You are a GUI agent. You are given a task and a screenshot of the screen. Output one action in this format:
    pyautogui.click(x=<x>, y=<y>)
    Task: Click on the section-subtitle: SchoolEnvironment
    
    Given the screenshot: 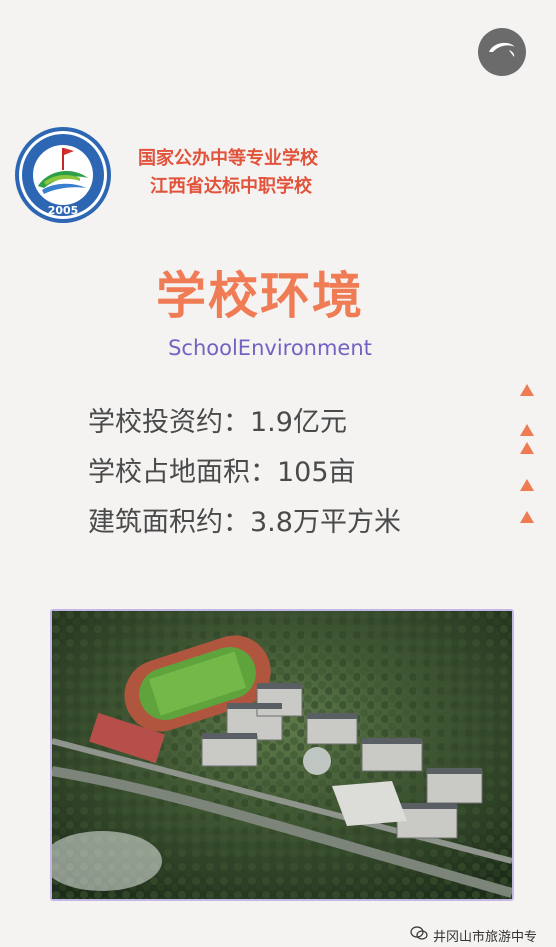 What is the action you would take?
    pyautogui.click(x=270, y=348)
    